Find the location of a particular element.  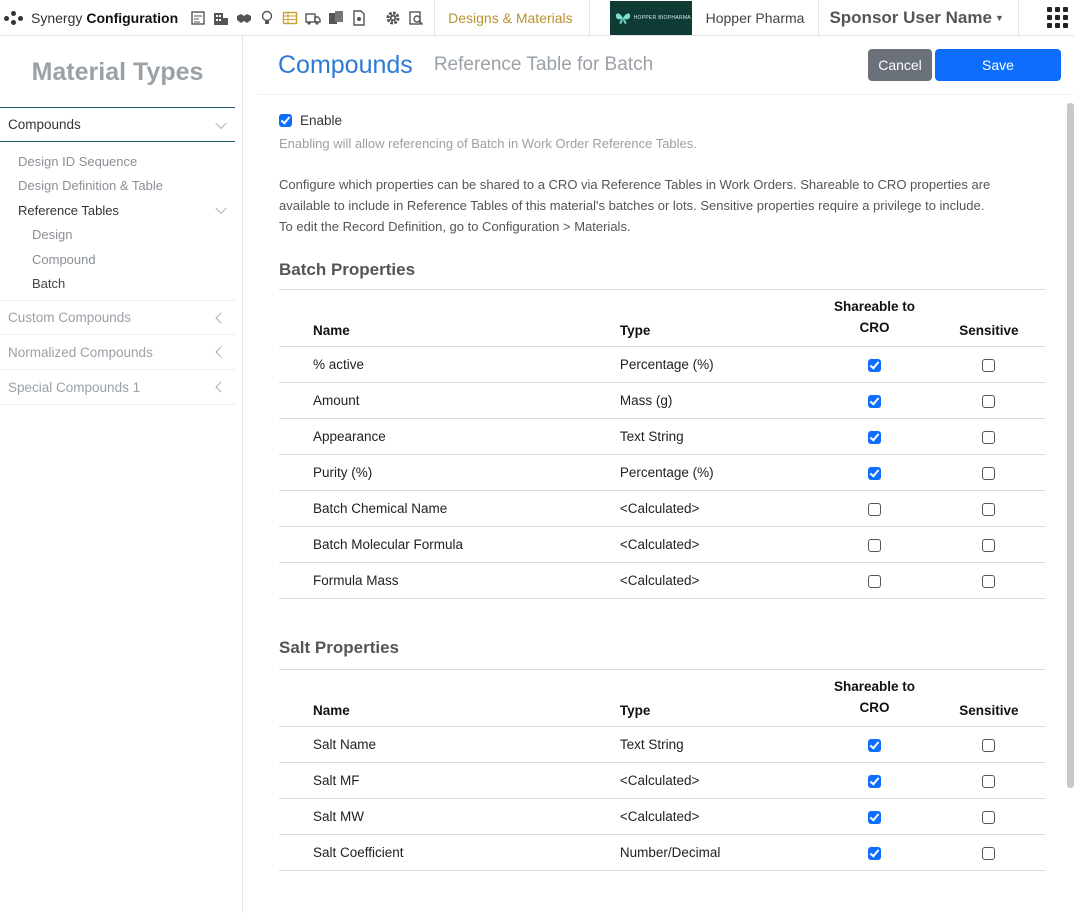

grid-icon is located at coordinates (1057, 17).